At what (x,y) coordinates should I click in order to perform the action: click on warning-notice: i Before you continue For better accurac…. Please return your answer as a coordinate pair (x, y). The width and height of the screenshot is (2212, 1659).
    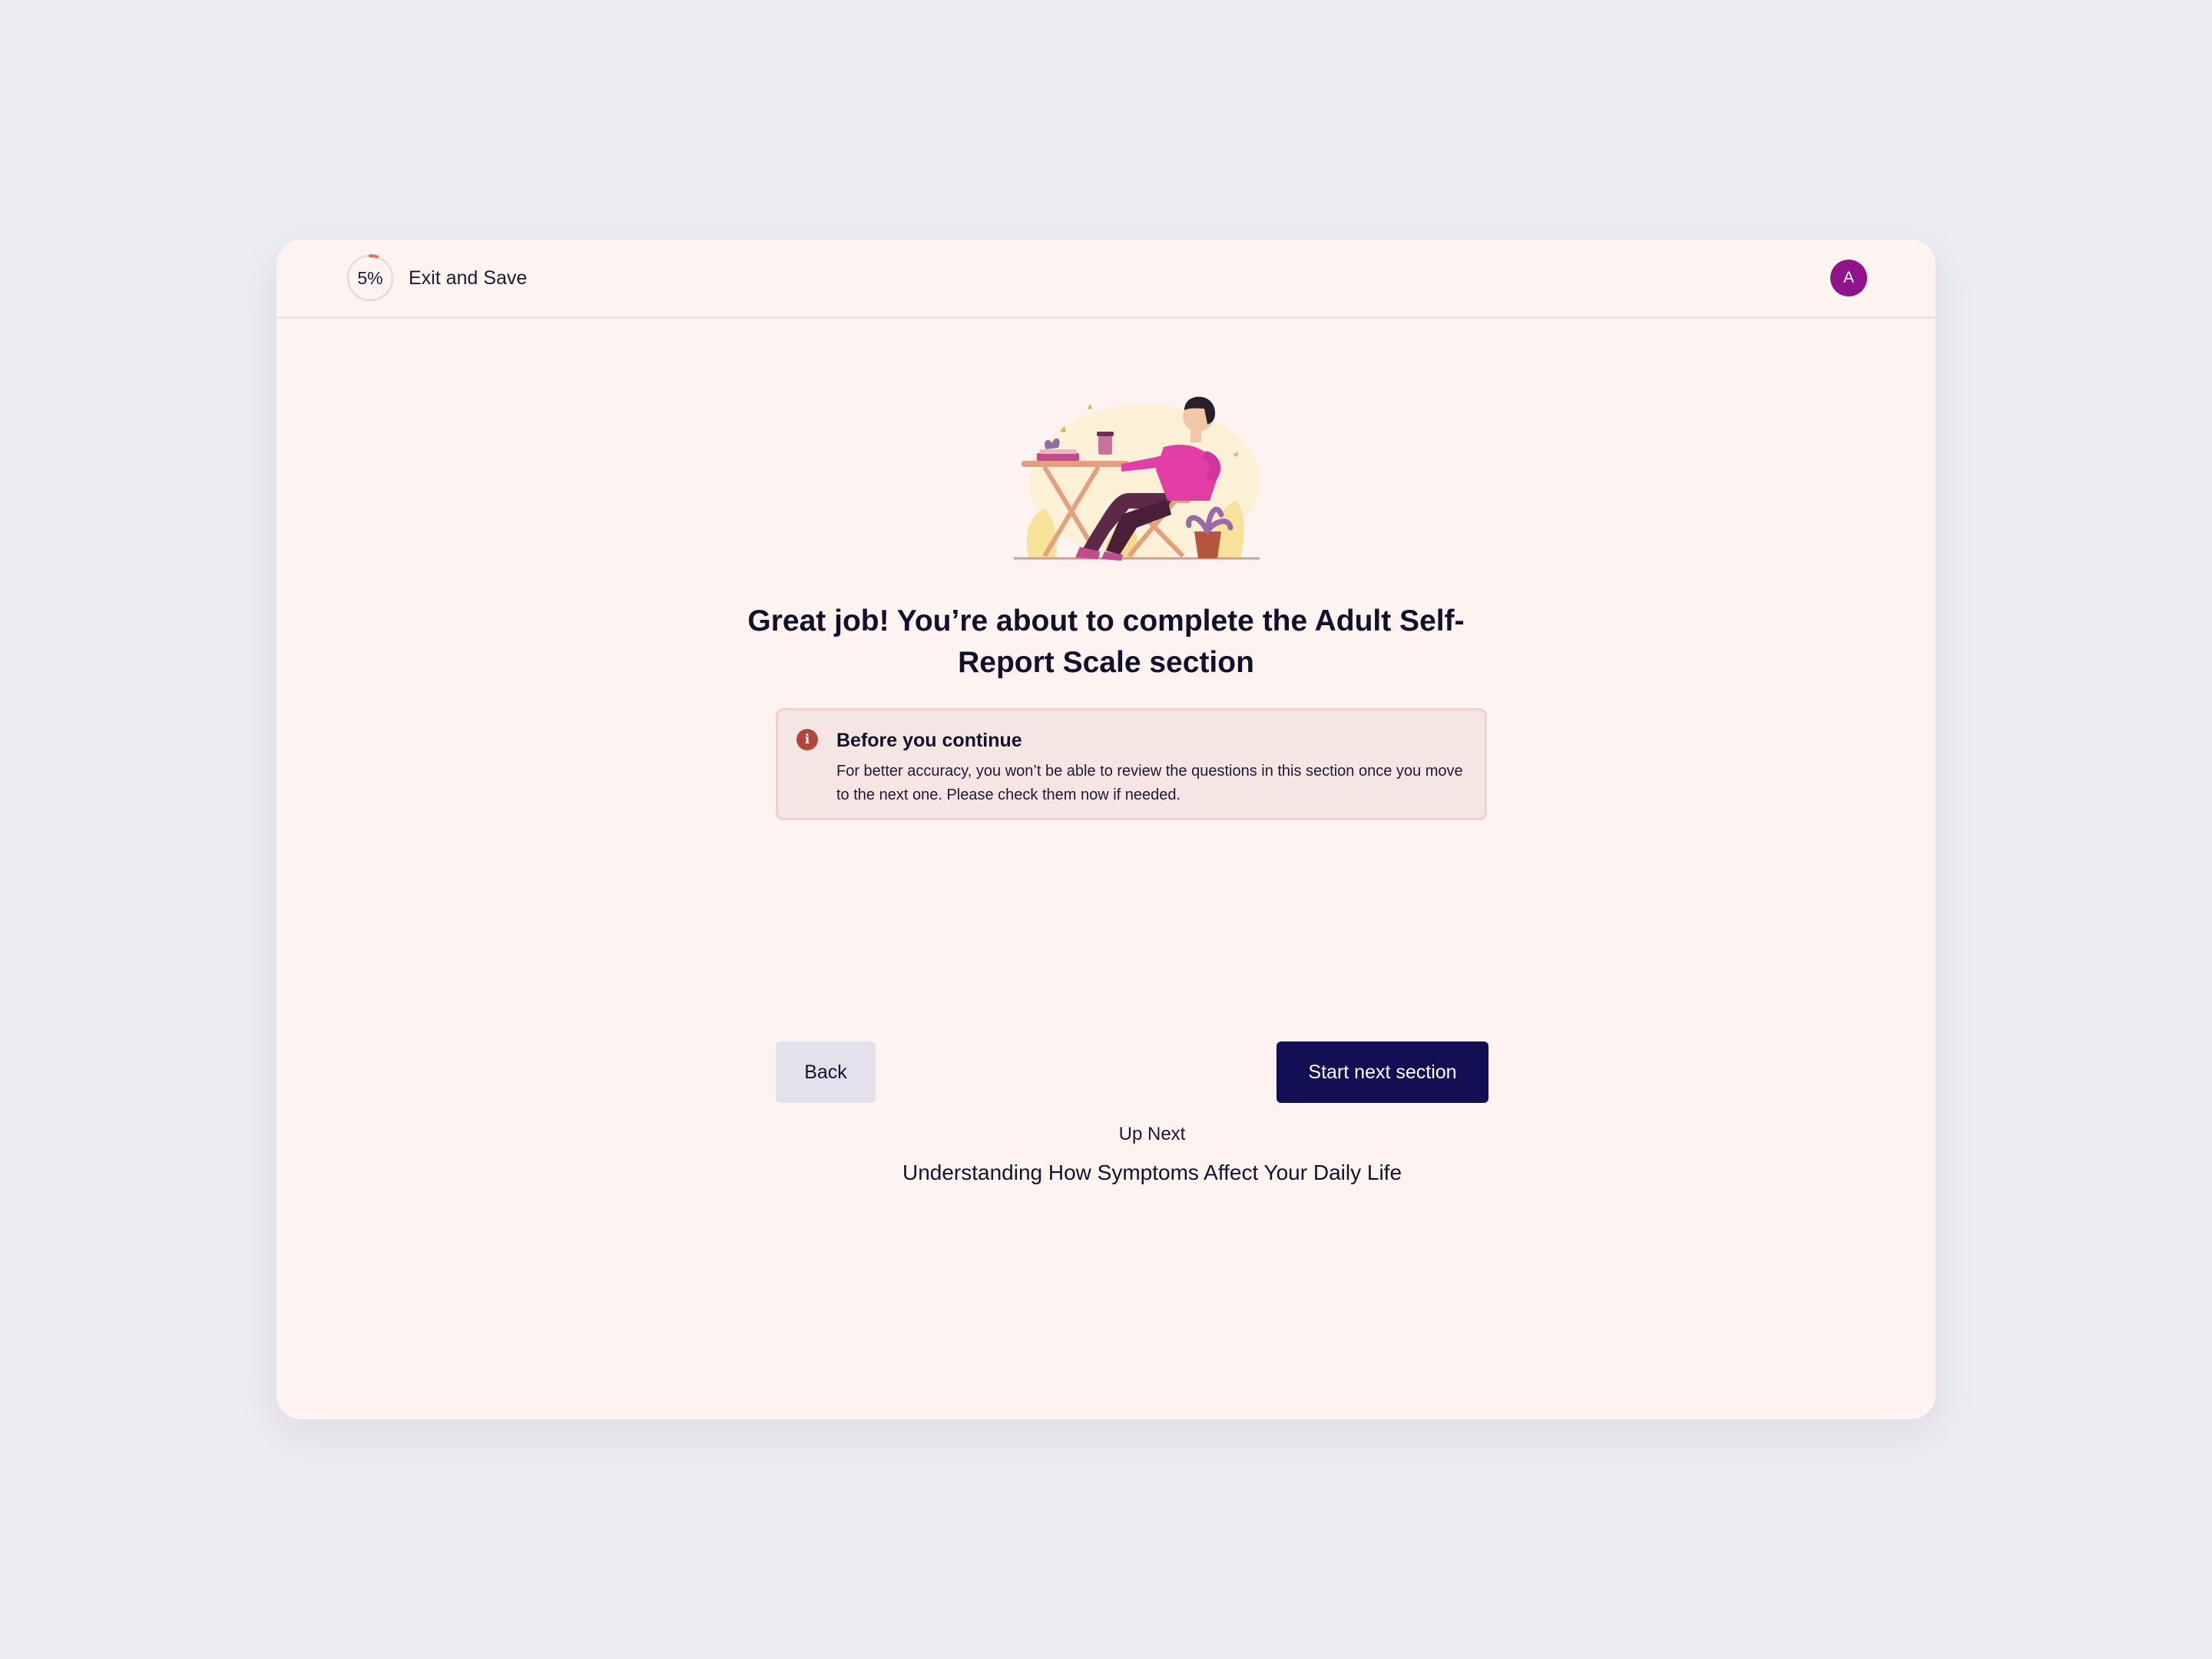
    Looking at the image, I should click on (1132, 764).